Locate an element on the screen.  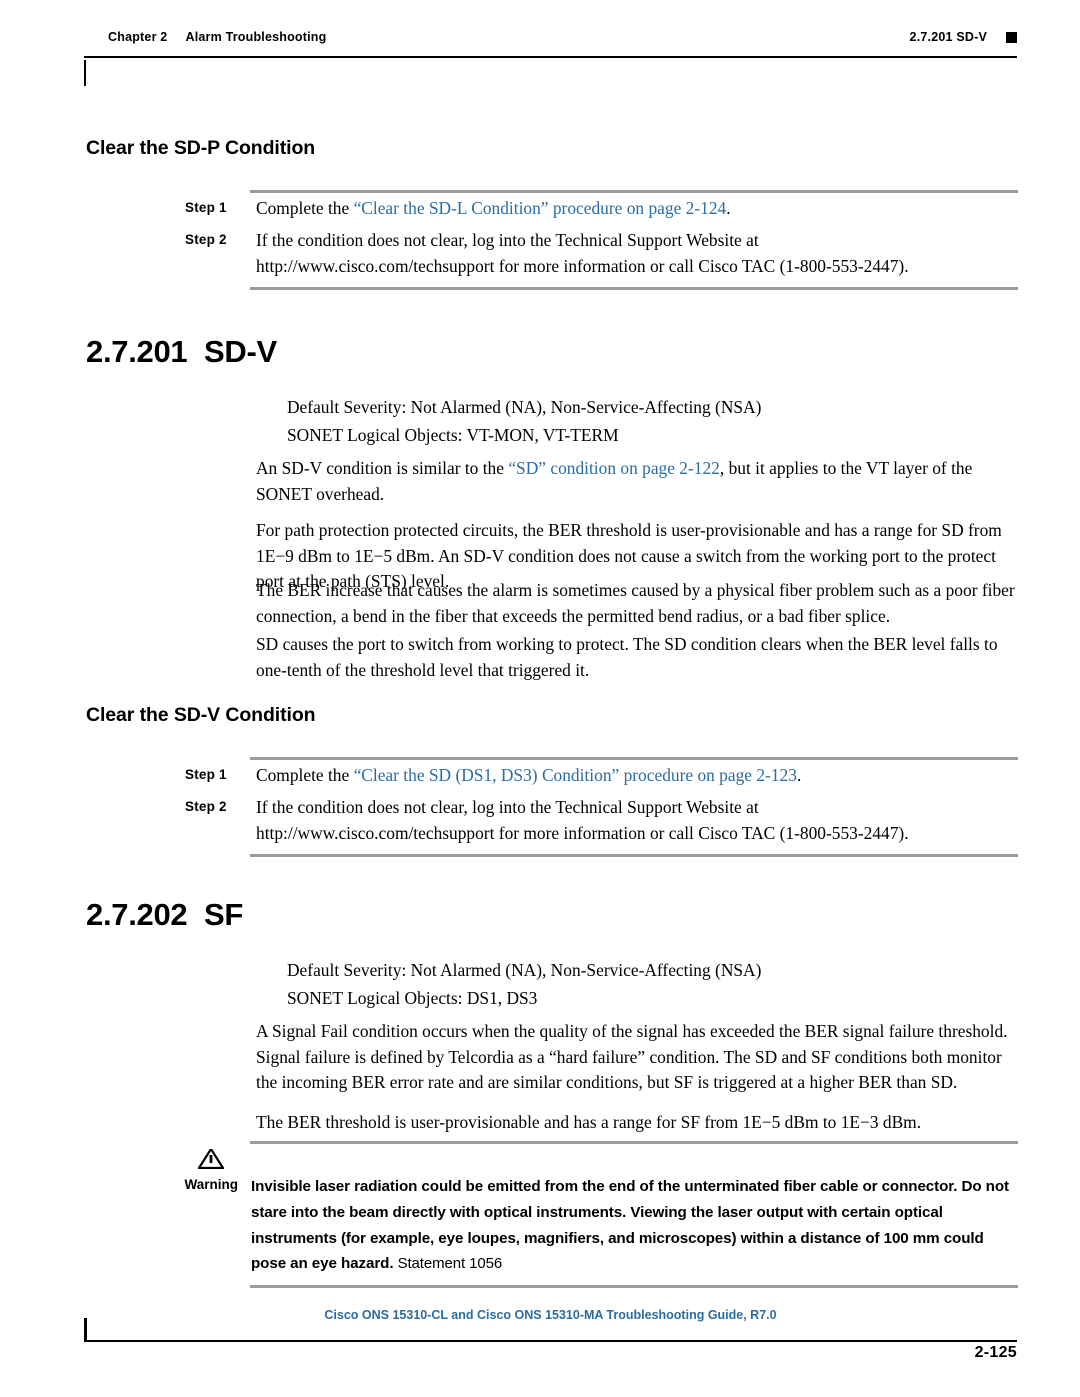
heading-clear-sd-p: Clear the SD-P Condition is located at coordinates (201, 148).